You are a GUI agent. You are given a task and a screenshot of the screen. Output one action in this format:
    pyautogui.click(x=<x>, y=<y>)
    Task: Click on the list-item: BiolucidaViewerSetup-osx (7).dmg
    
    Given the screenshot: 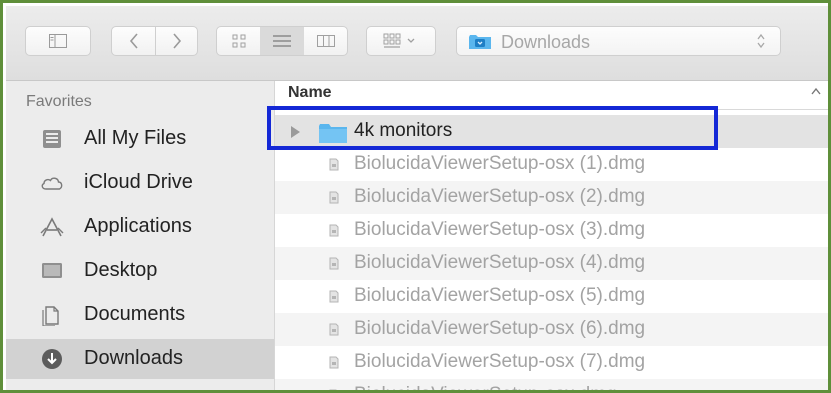 What is the action you would take?
    pyautogui.click(x=551, y=362)
    